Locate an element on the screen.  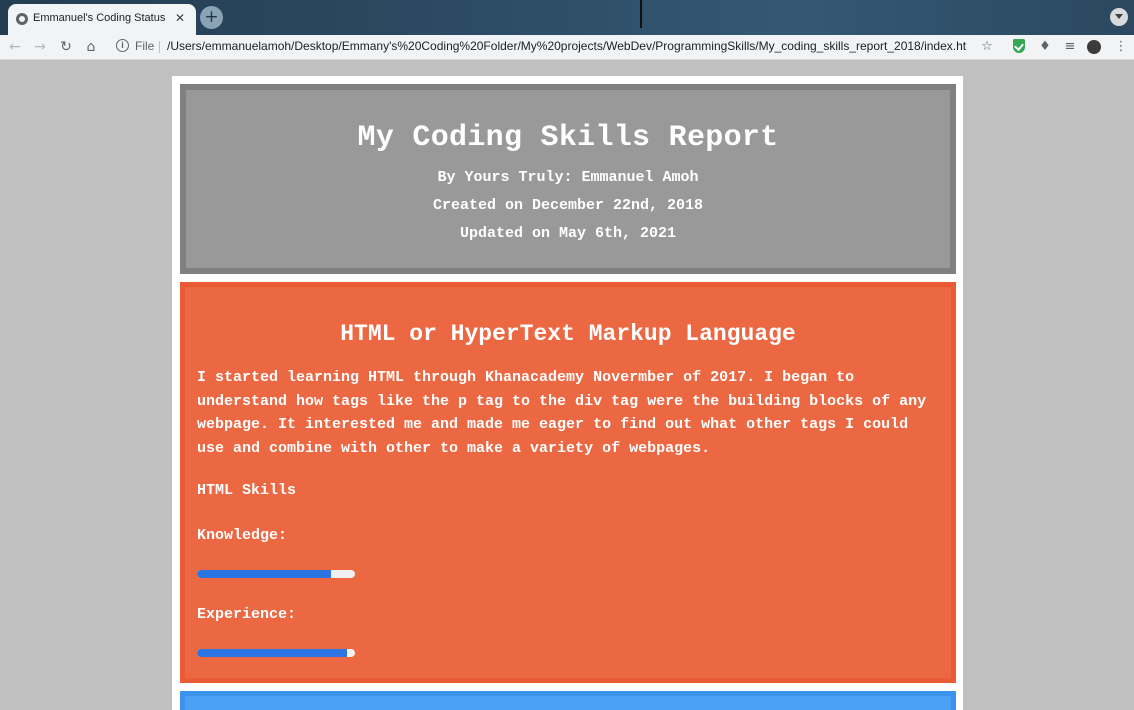
experience-label: Experience: is located at coordinates (247, 614).